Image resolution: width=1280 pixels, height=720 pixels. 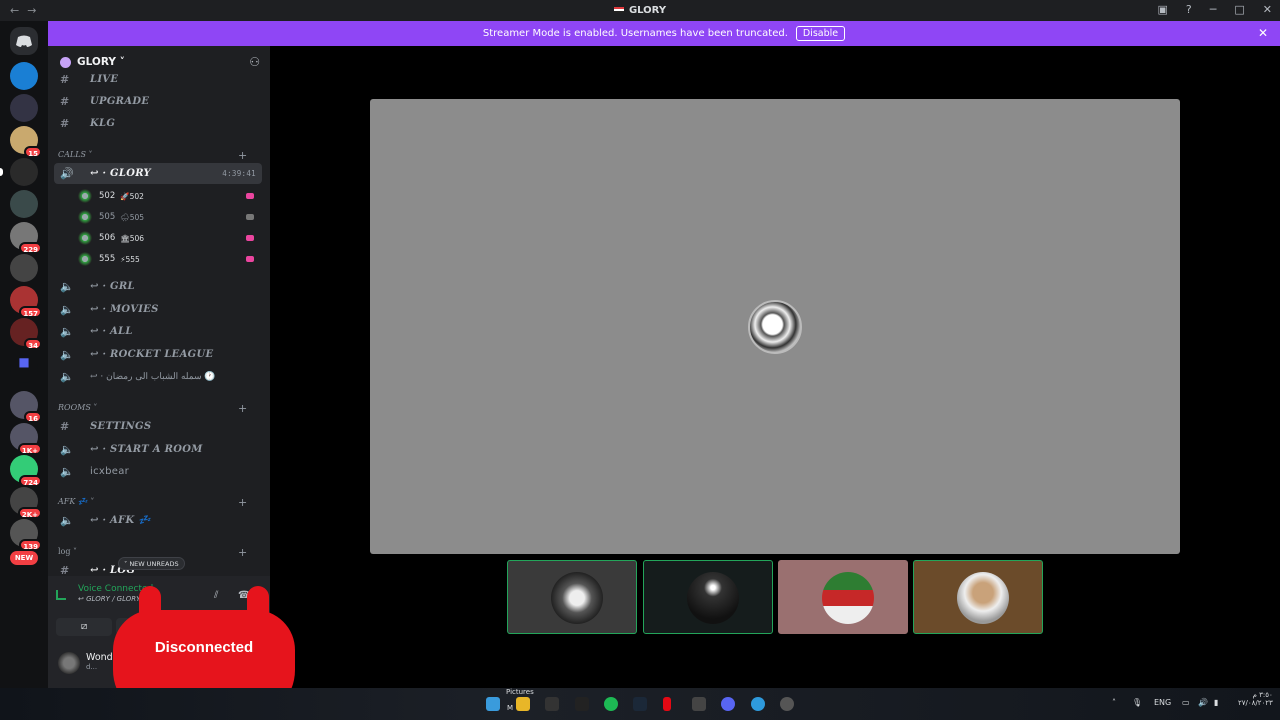 What do you see at coordinates (1216, 702) in the screenshot?
I see `battery-icon: ▮` at bounding box center [1216, 702].